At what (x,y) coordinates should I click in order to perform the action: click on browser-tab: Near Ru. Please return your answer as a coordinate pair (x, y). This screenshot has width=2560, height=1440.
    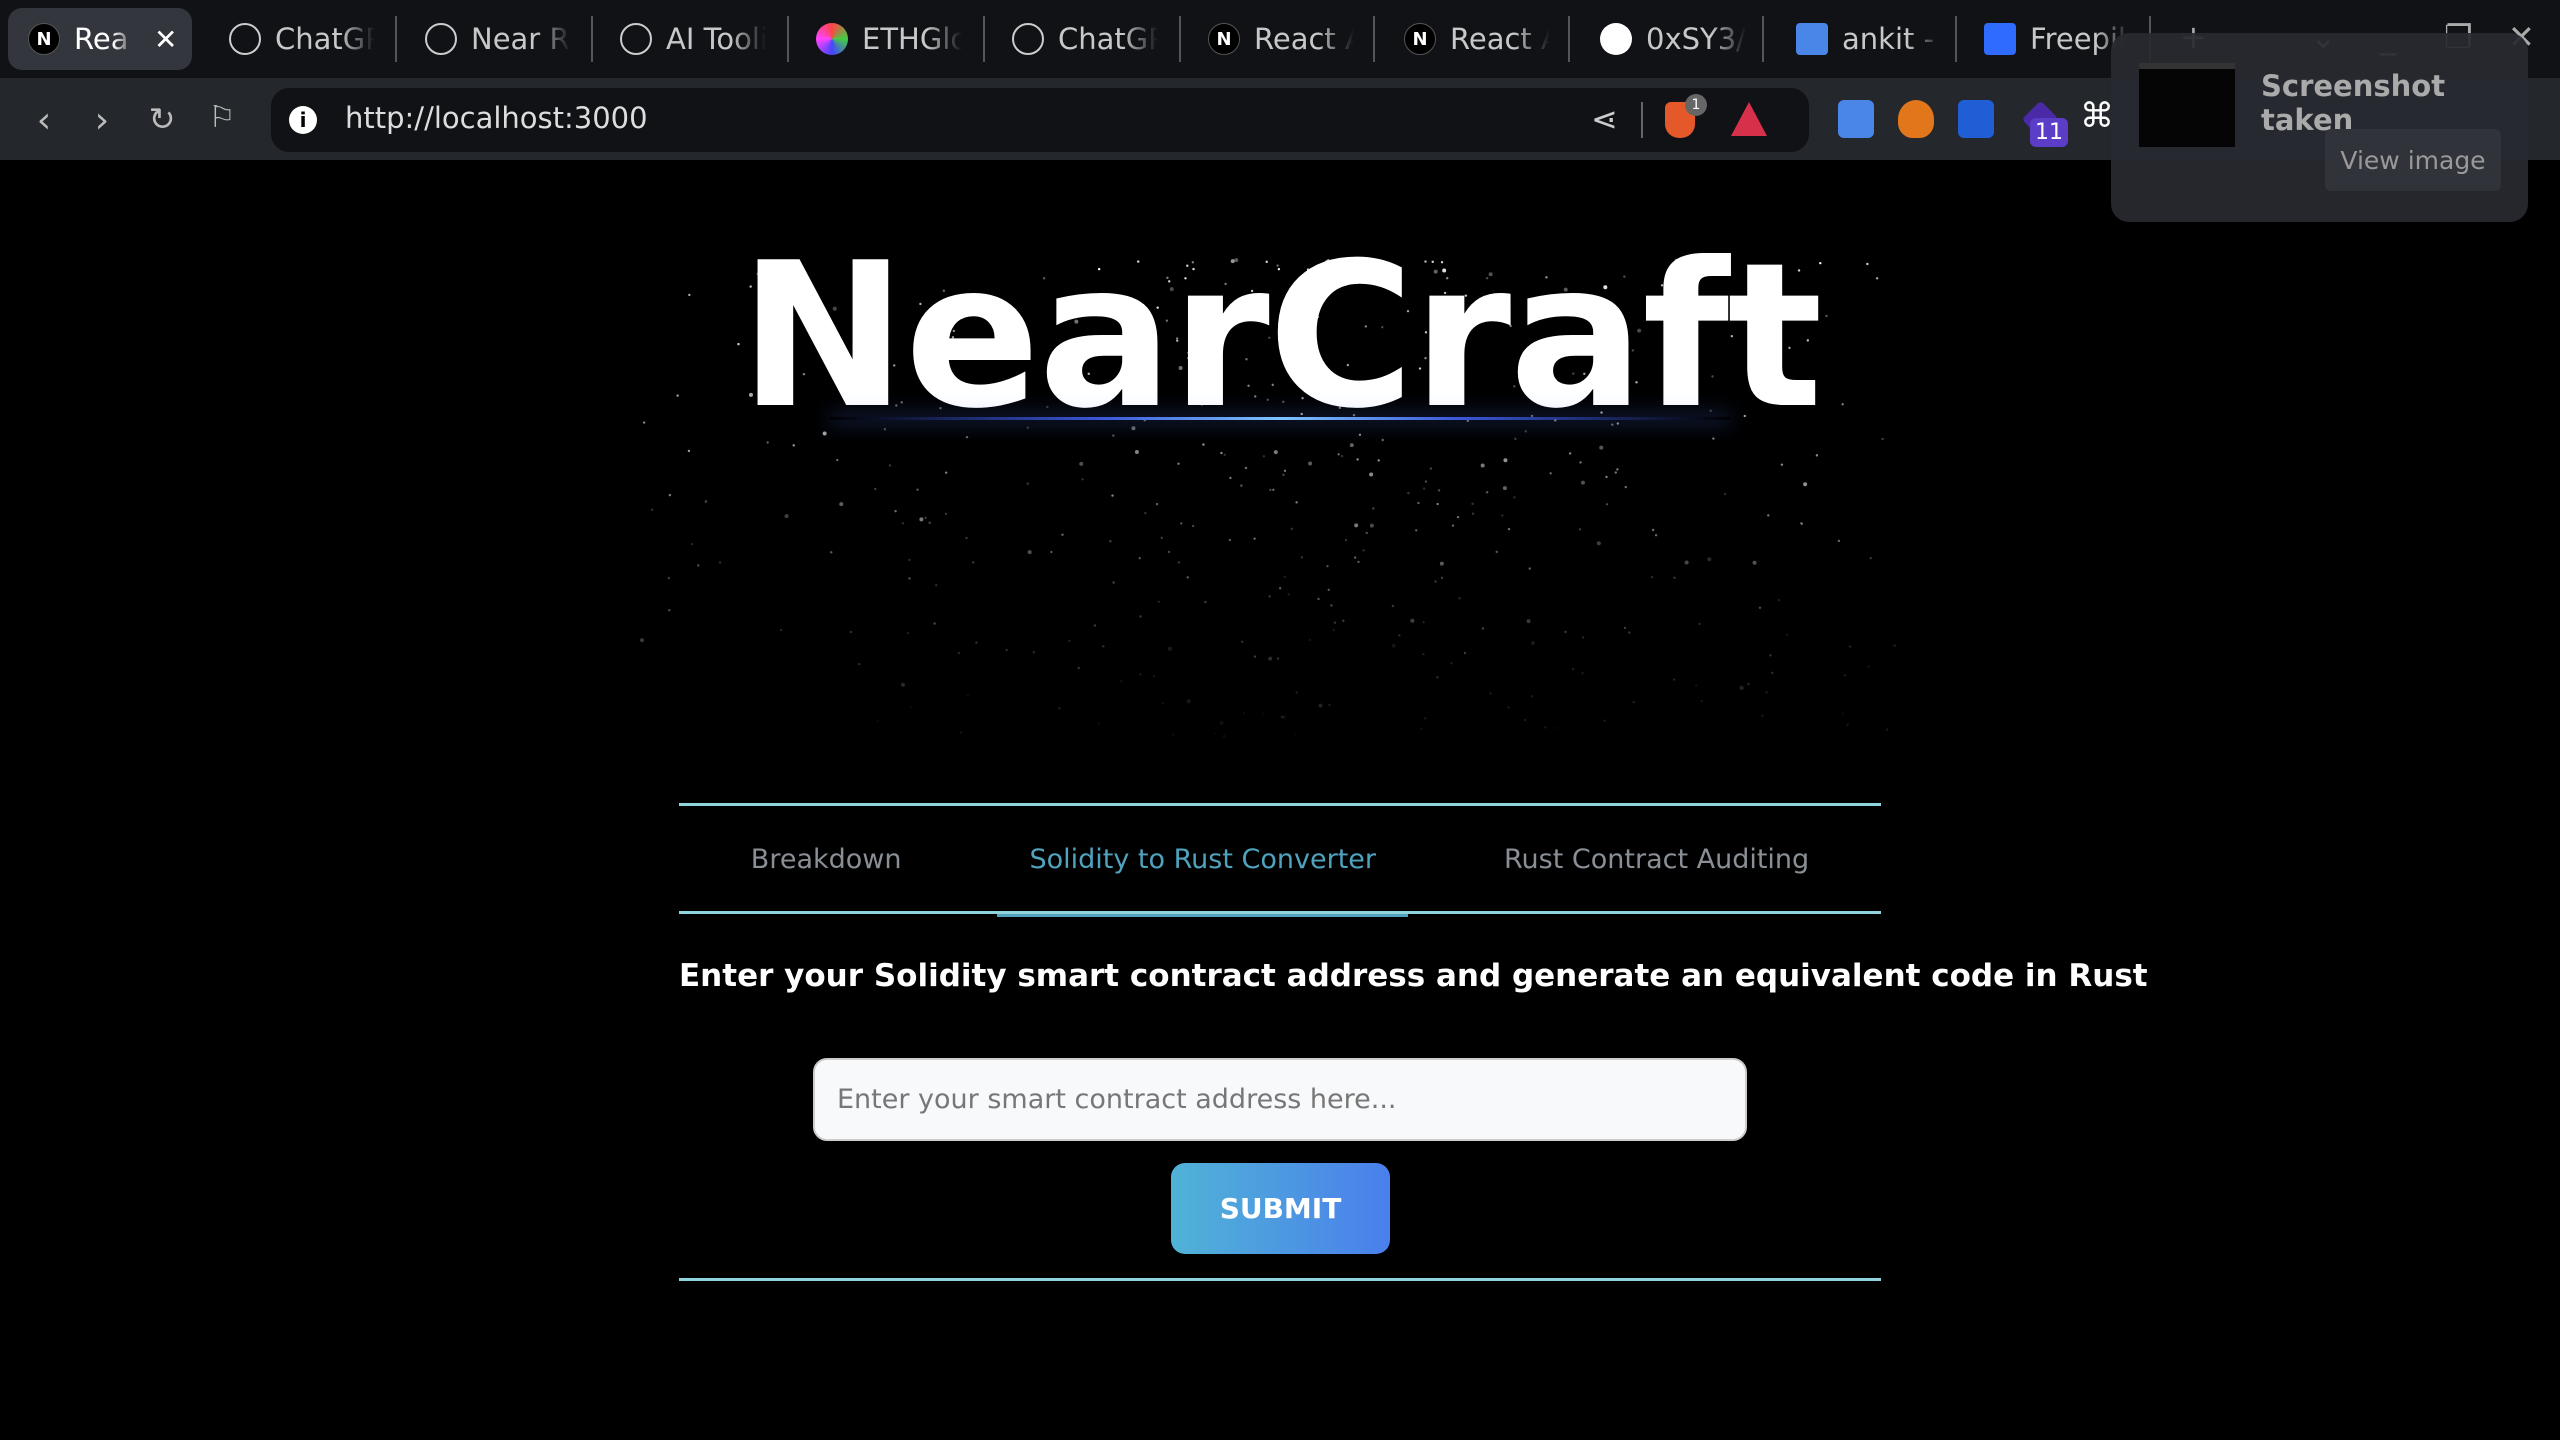
    Looking at the image, I should click on (498, 39).